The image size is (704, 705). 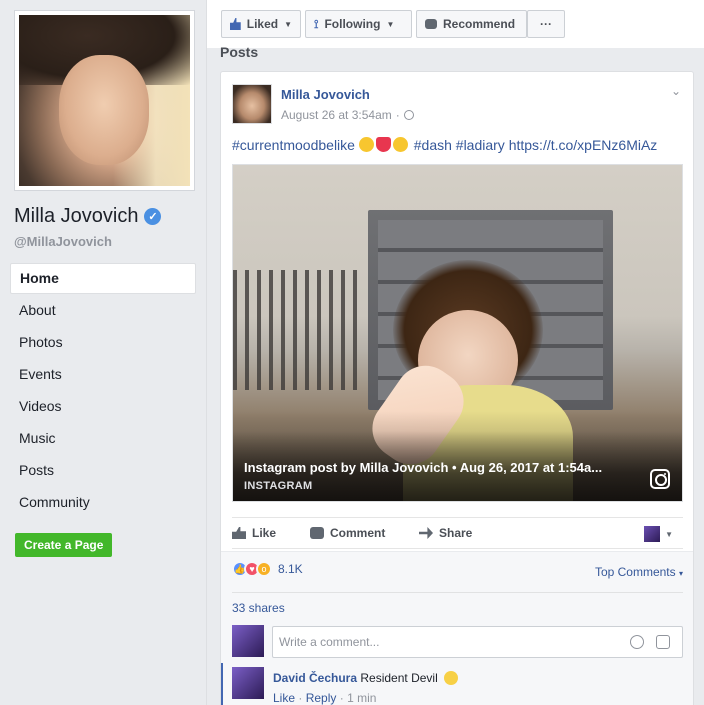 I want to click on globe-icon, so click(x=408, y=115).